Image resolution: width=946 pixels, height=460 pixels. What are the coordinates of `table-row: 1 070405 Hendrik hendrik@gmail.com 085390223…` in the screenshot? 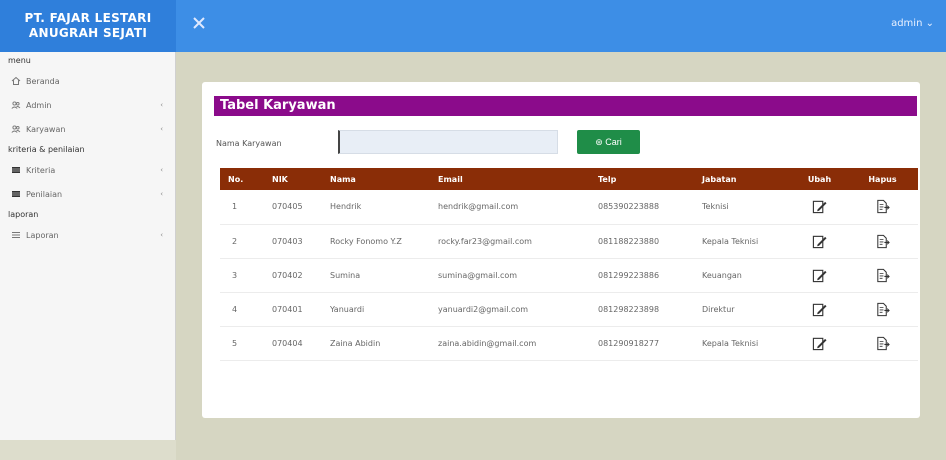 It's located at (569, 207).